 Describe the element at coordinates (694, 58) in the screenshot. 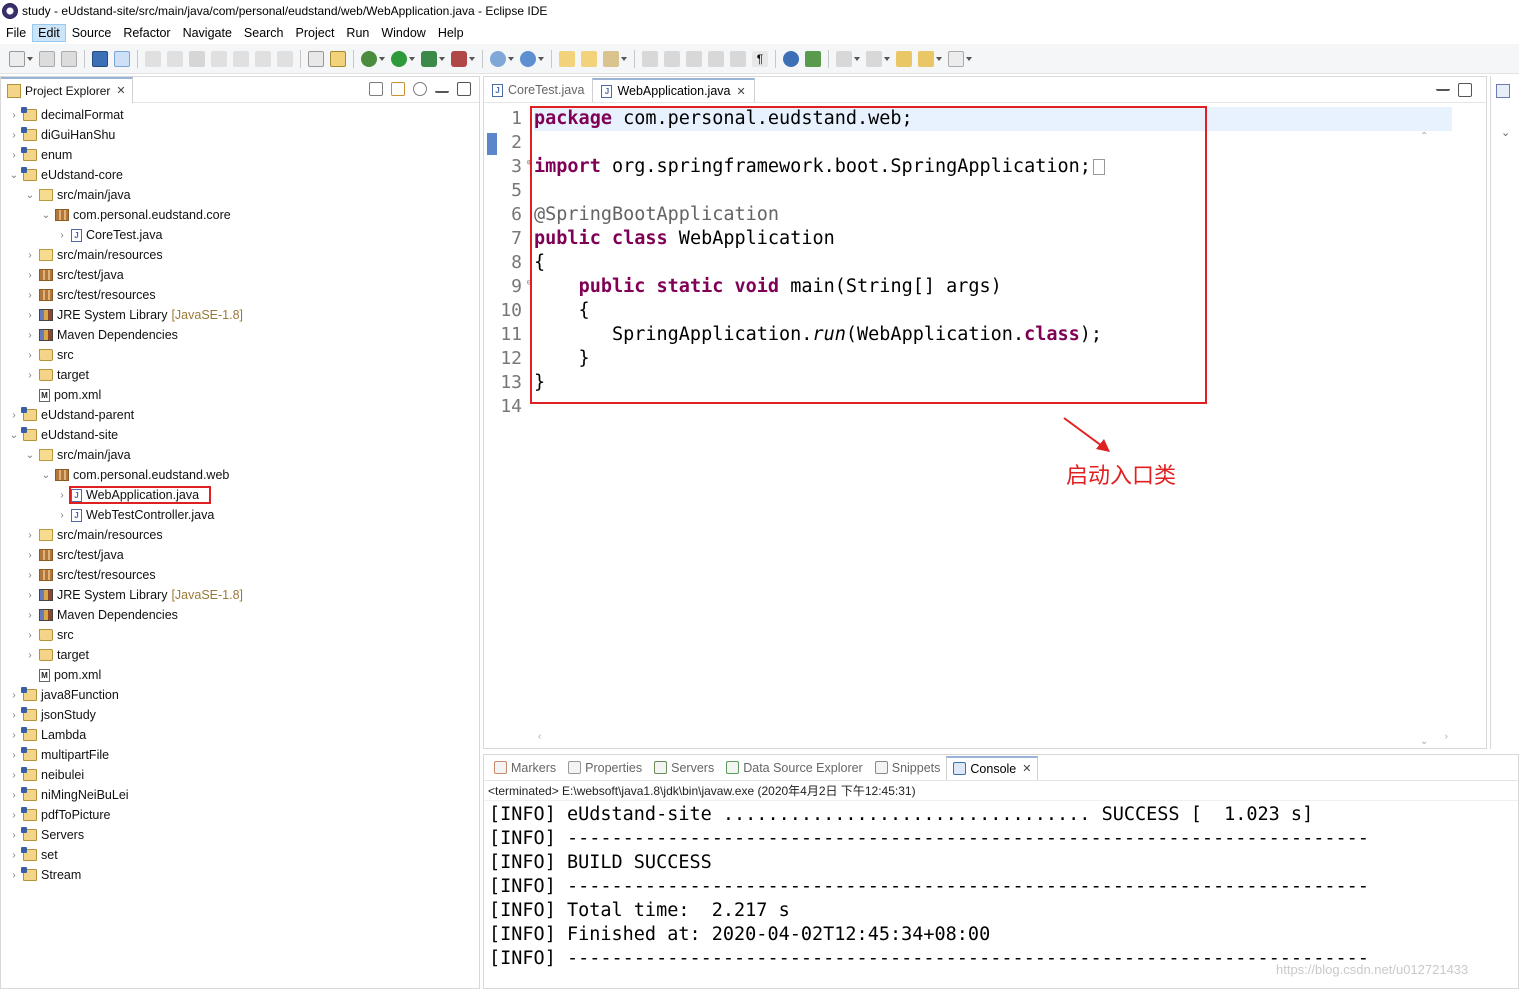

I see `toggle-block-icon` at that location.